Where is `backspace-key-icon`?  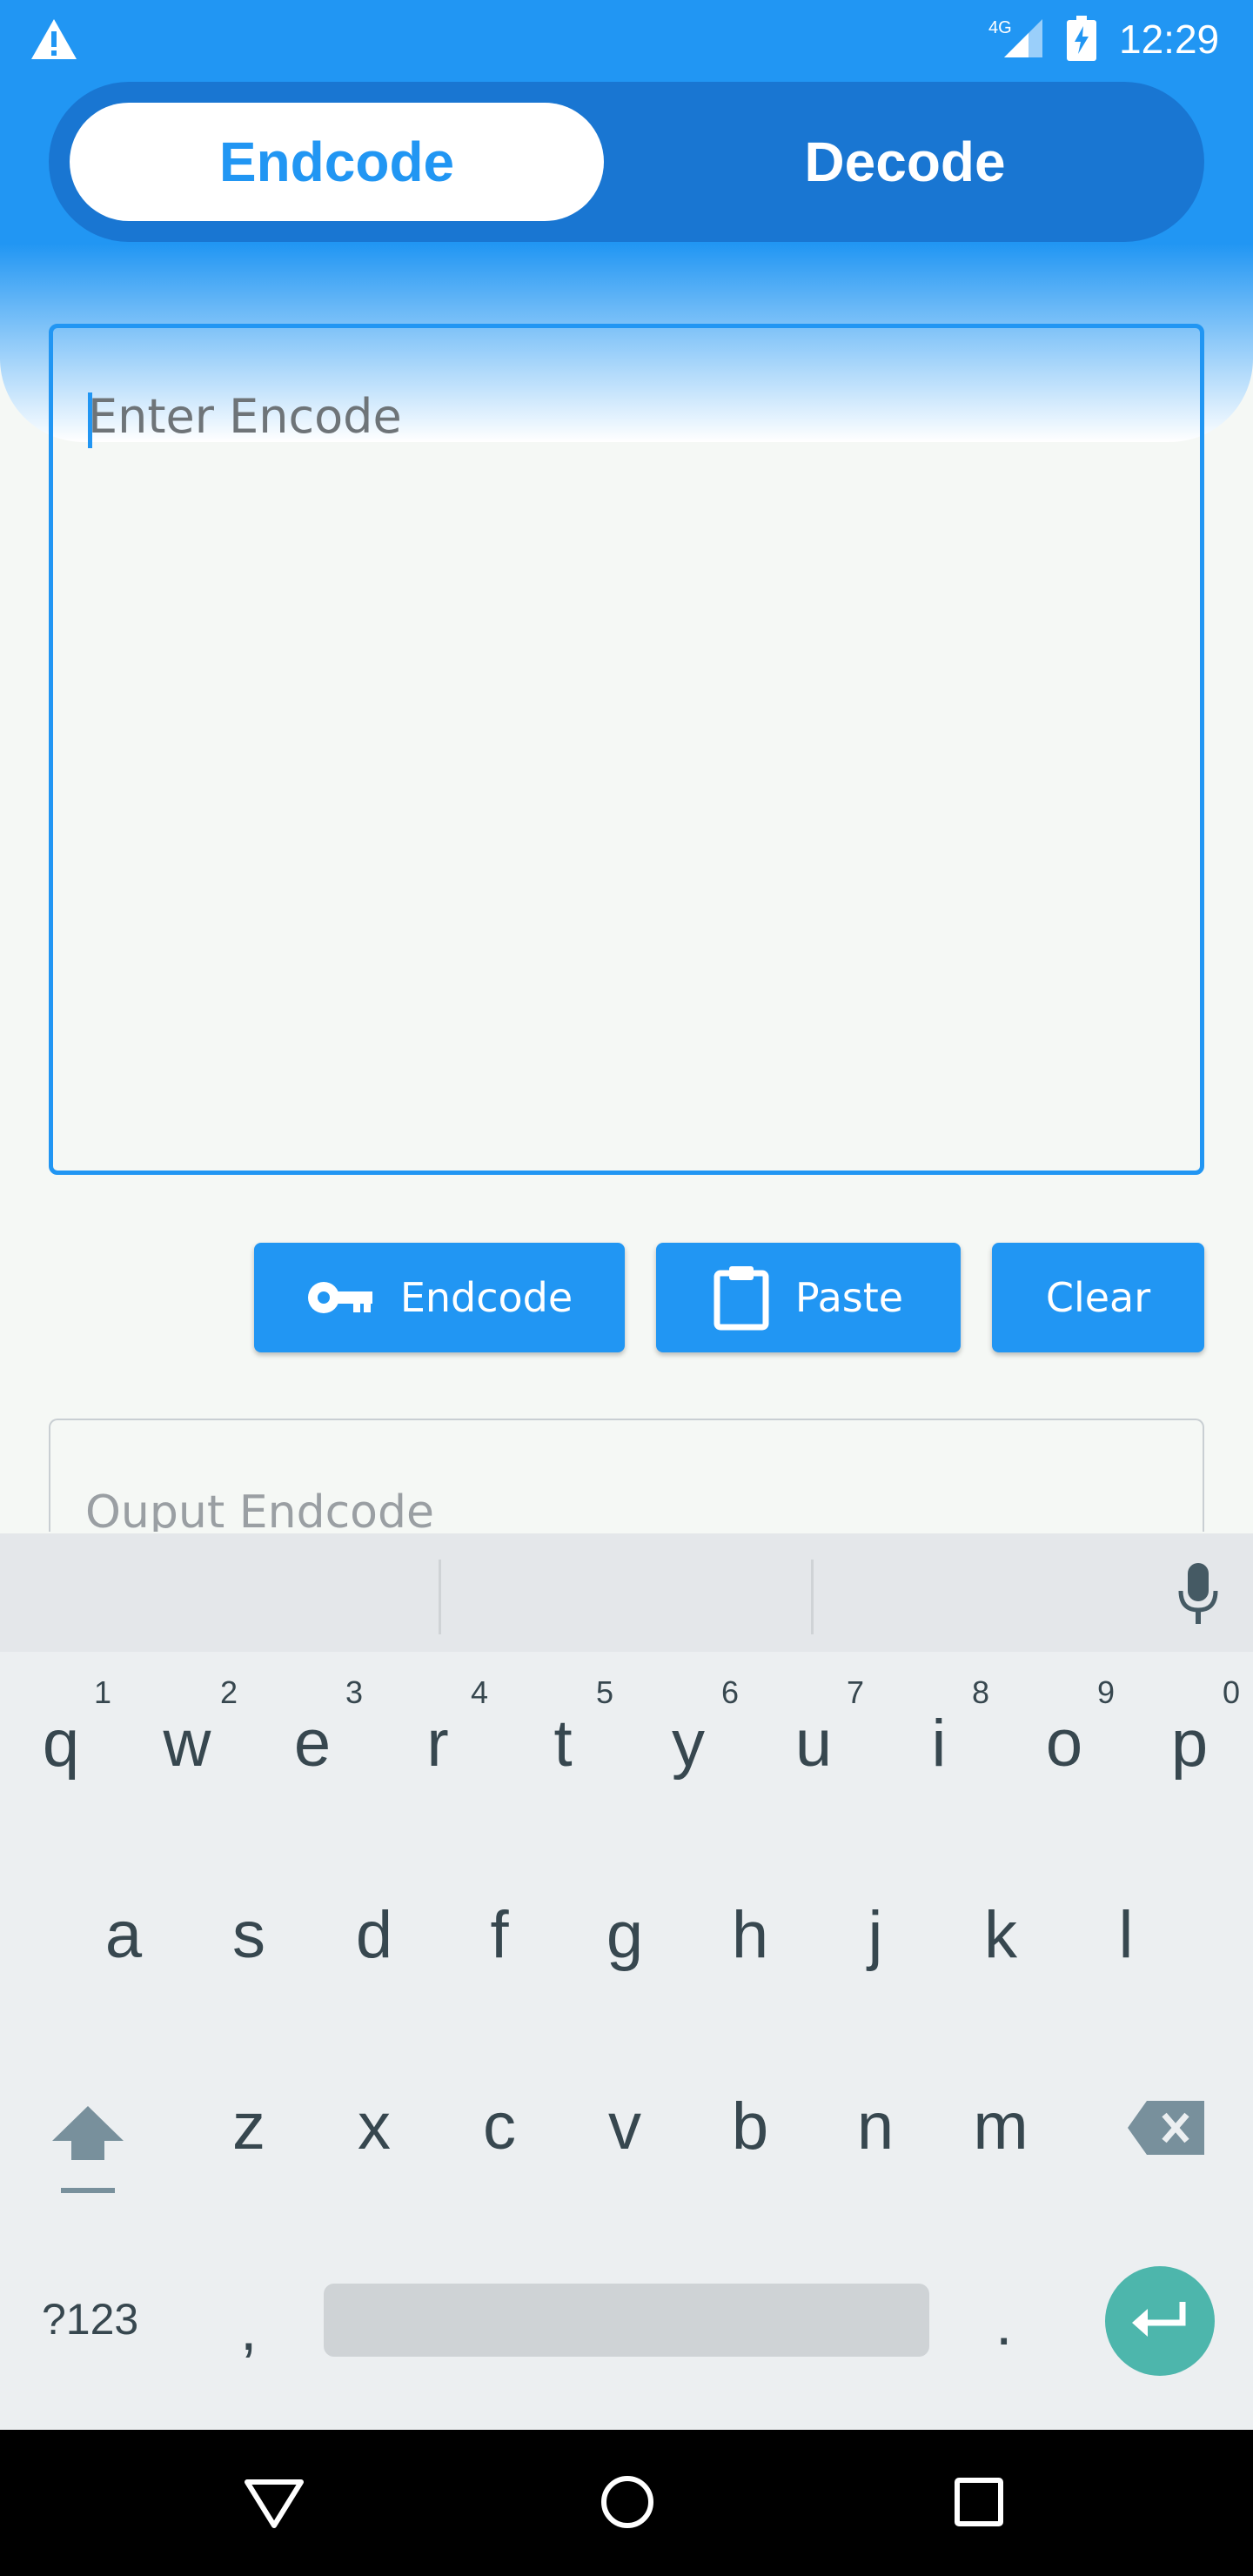
backspace-key-icon is located at coordinates (1166, 2128).